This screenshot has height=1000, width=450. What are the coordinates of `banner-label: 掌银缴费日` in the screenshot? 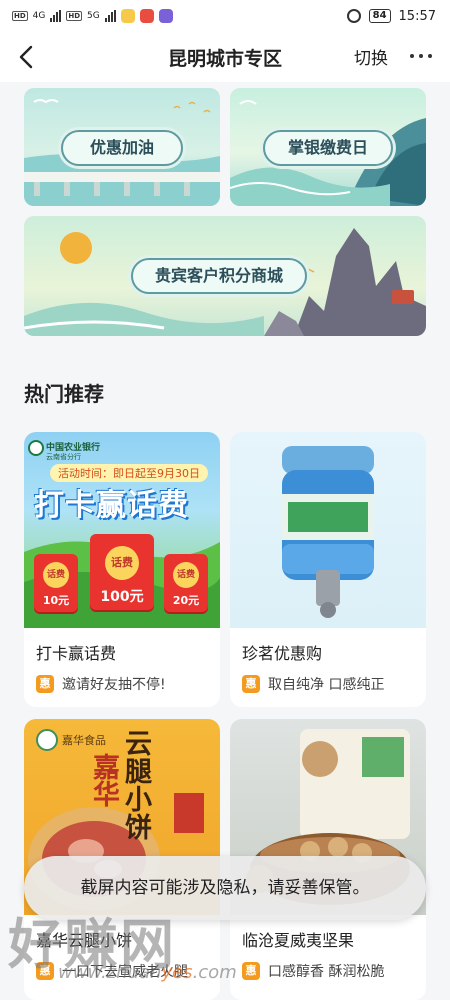 It's located at (328, 148).